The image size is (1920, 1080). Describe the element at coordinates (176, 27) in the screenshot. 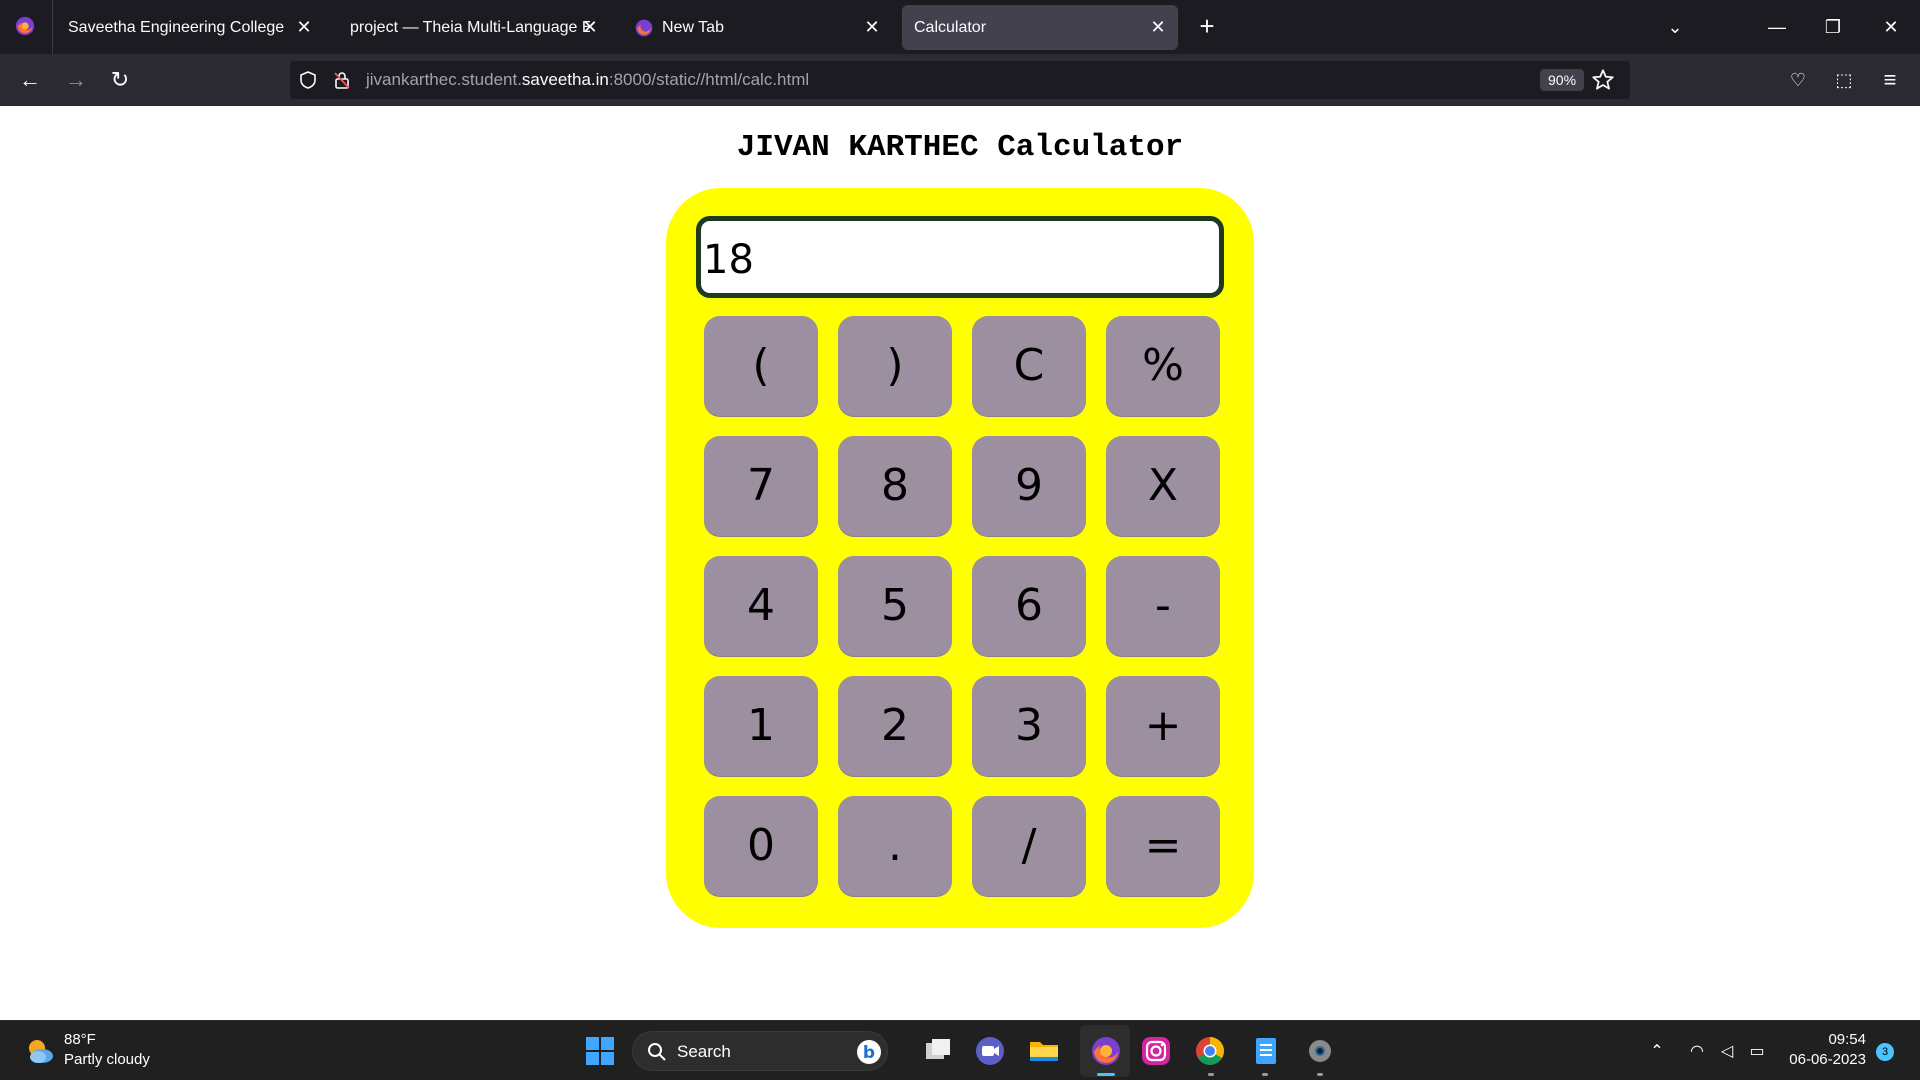

I see `tab-label: Saveetha Engineering College` at that location.